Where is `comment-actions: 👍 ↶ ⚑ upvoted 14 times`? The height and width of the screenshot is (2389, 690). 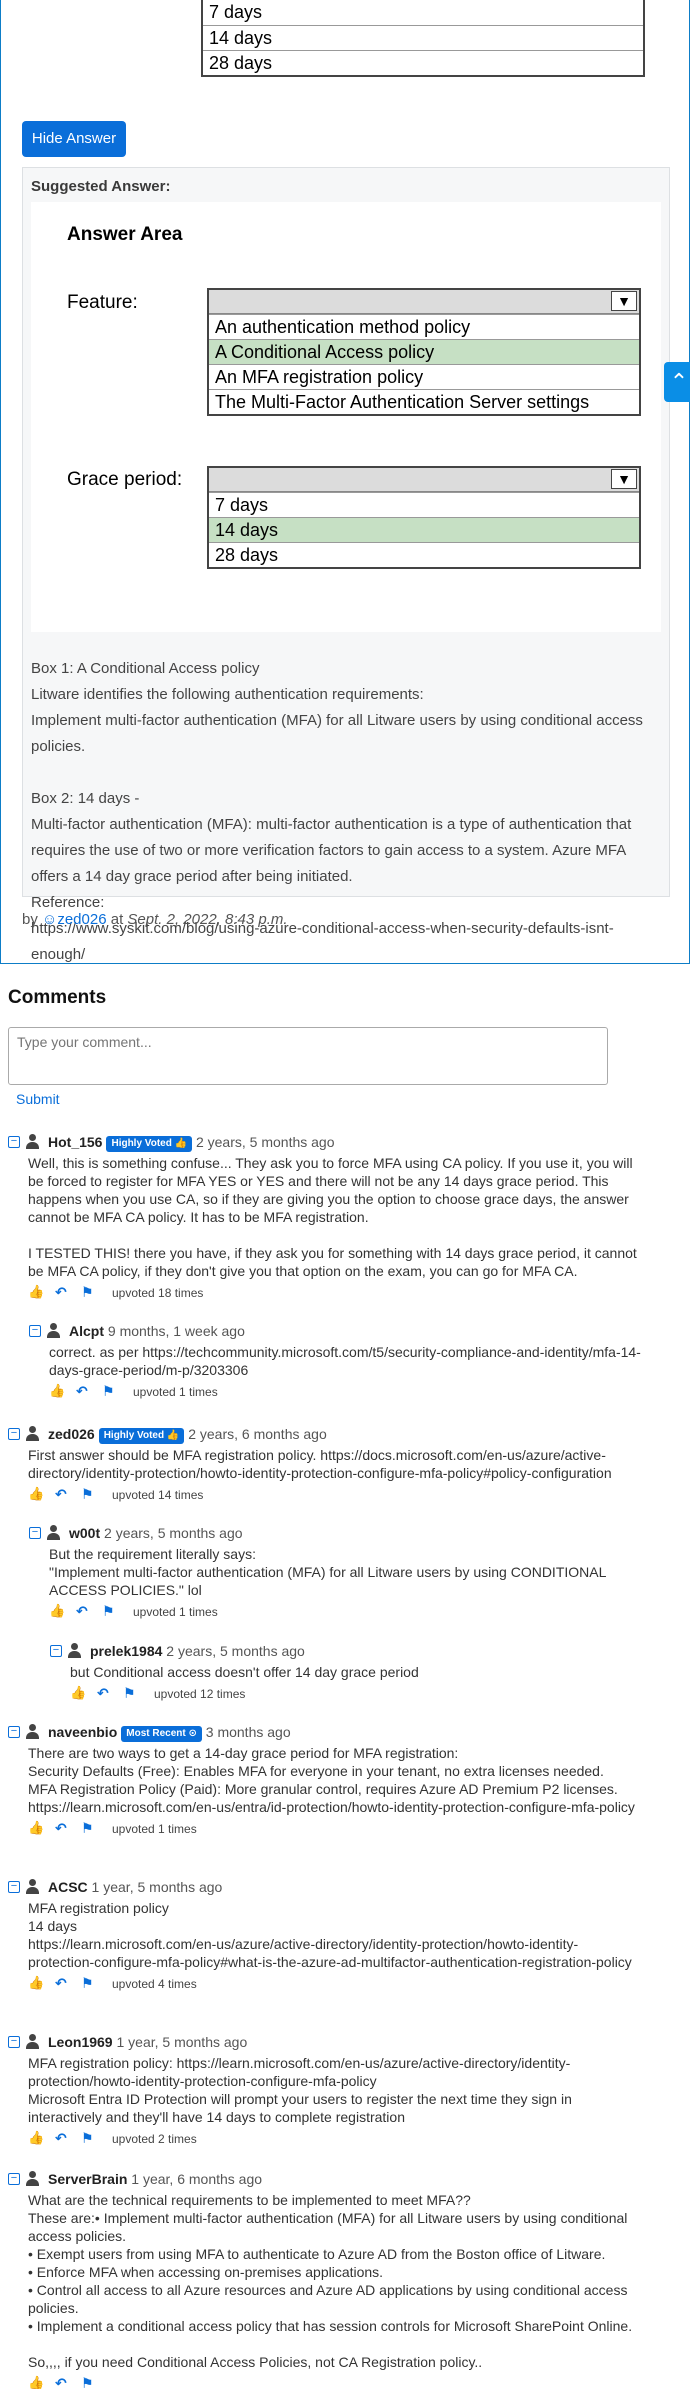 comment-actions: 👍 ↶ ⚑ upvoted 14 times is located at coordinates (334, 1495).